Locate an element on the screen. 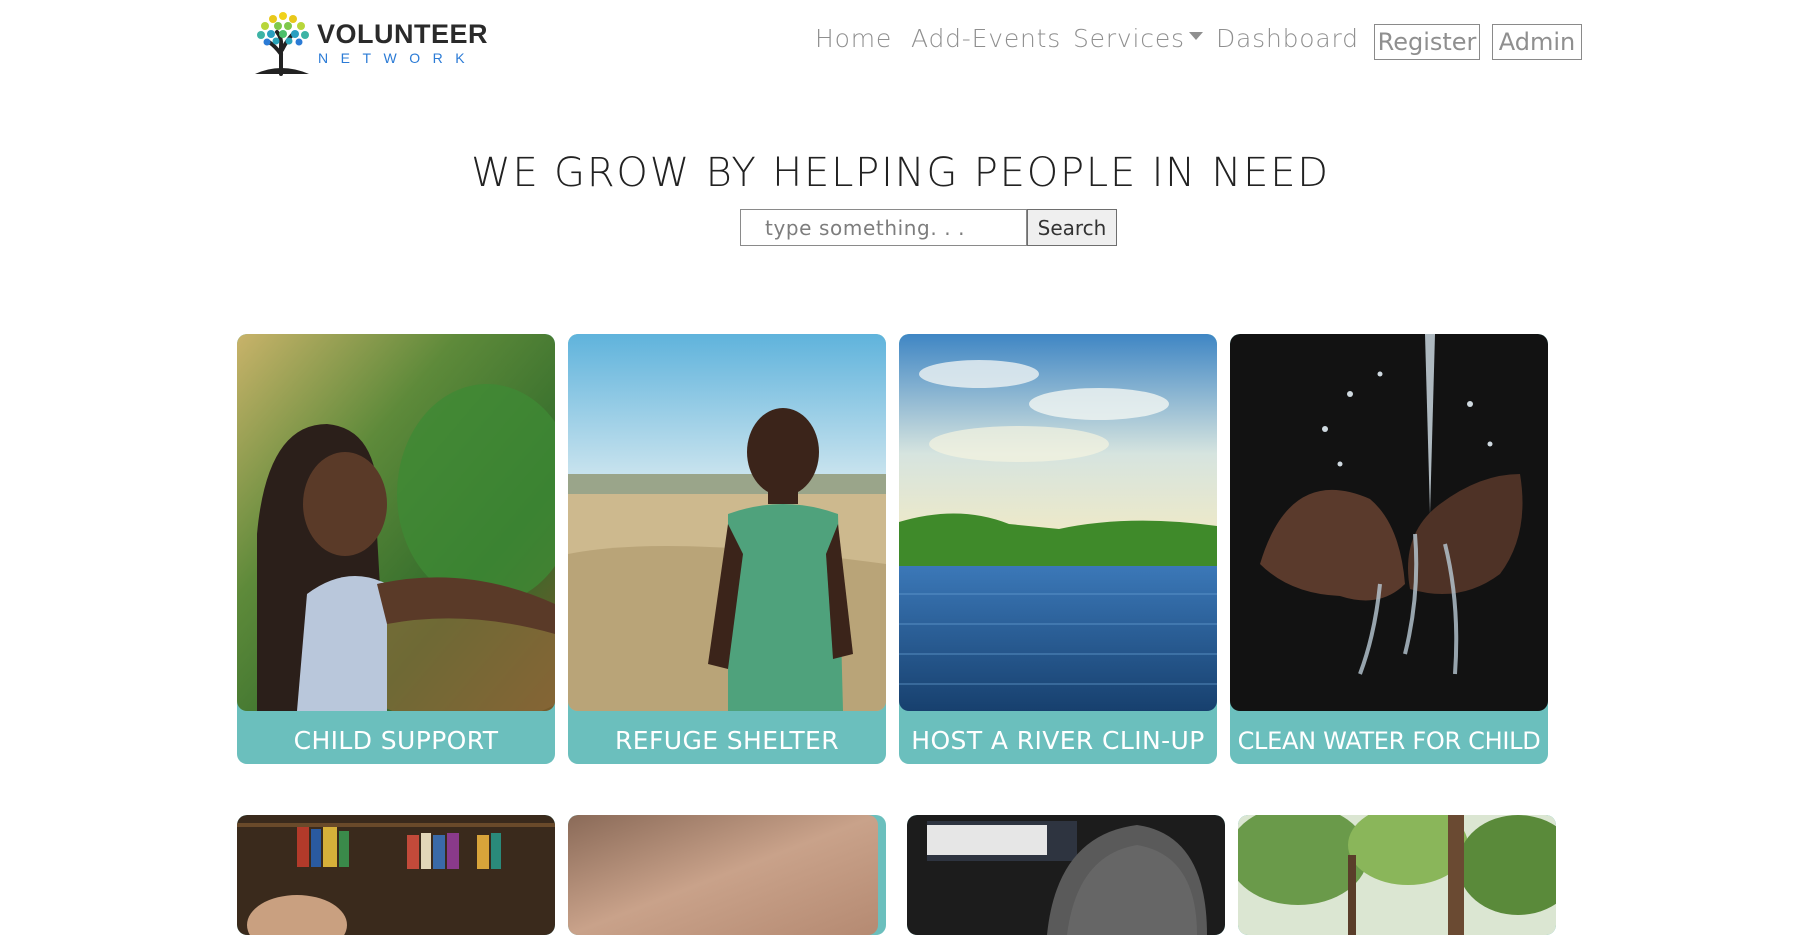 This screenshot has height=935, width=1801. card-label: REFUGE SHELTER is located at coordinates (727, 740).